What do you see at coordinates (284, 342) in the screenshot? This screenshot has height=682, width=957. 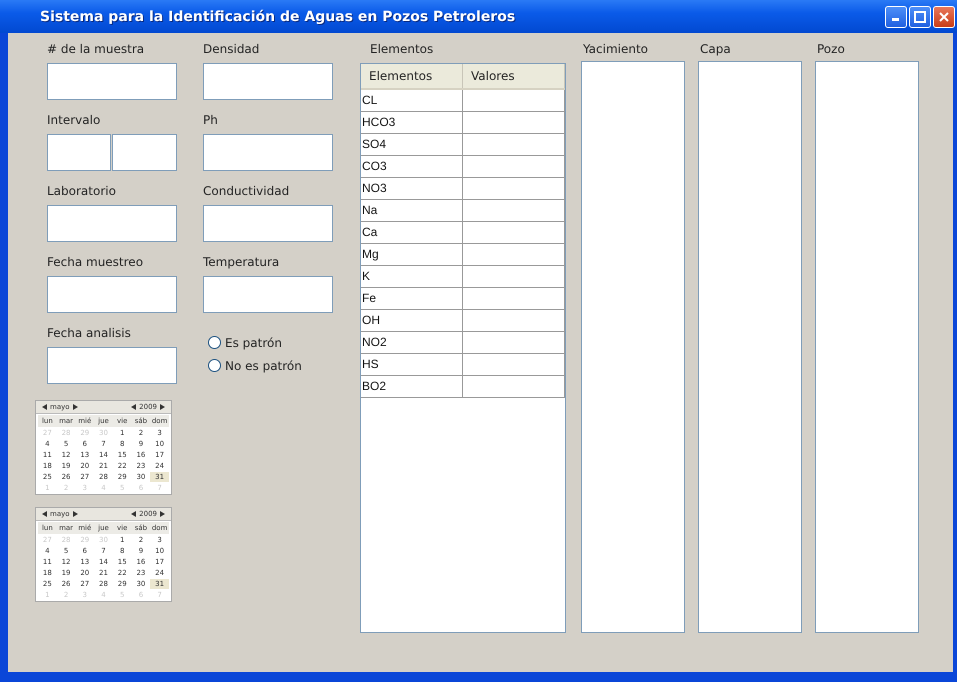 I see `radio-option: Es patrón` at bounding box center [284, 342].